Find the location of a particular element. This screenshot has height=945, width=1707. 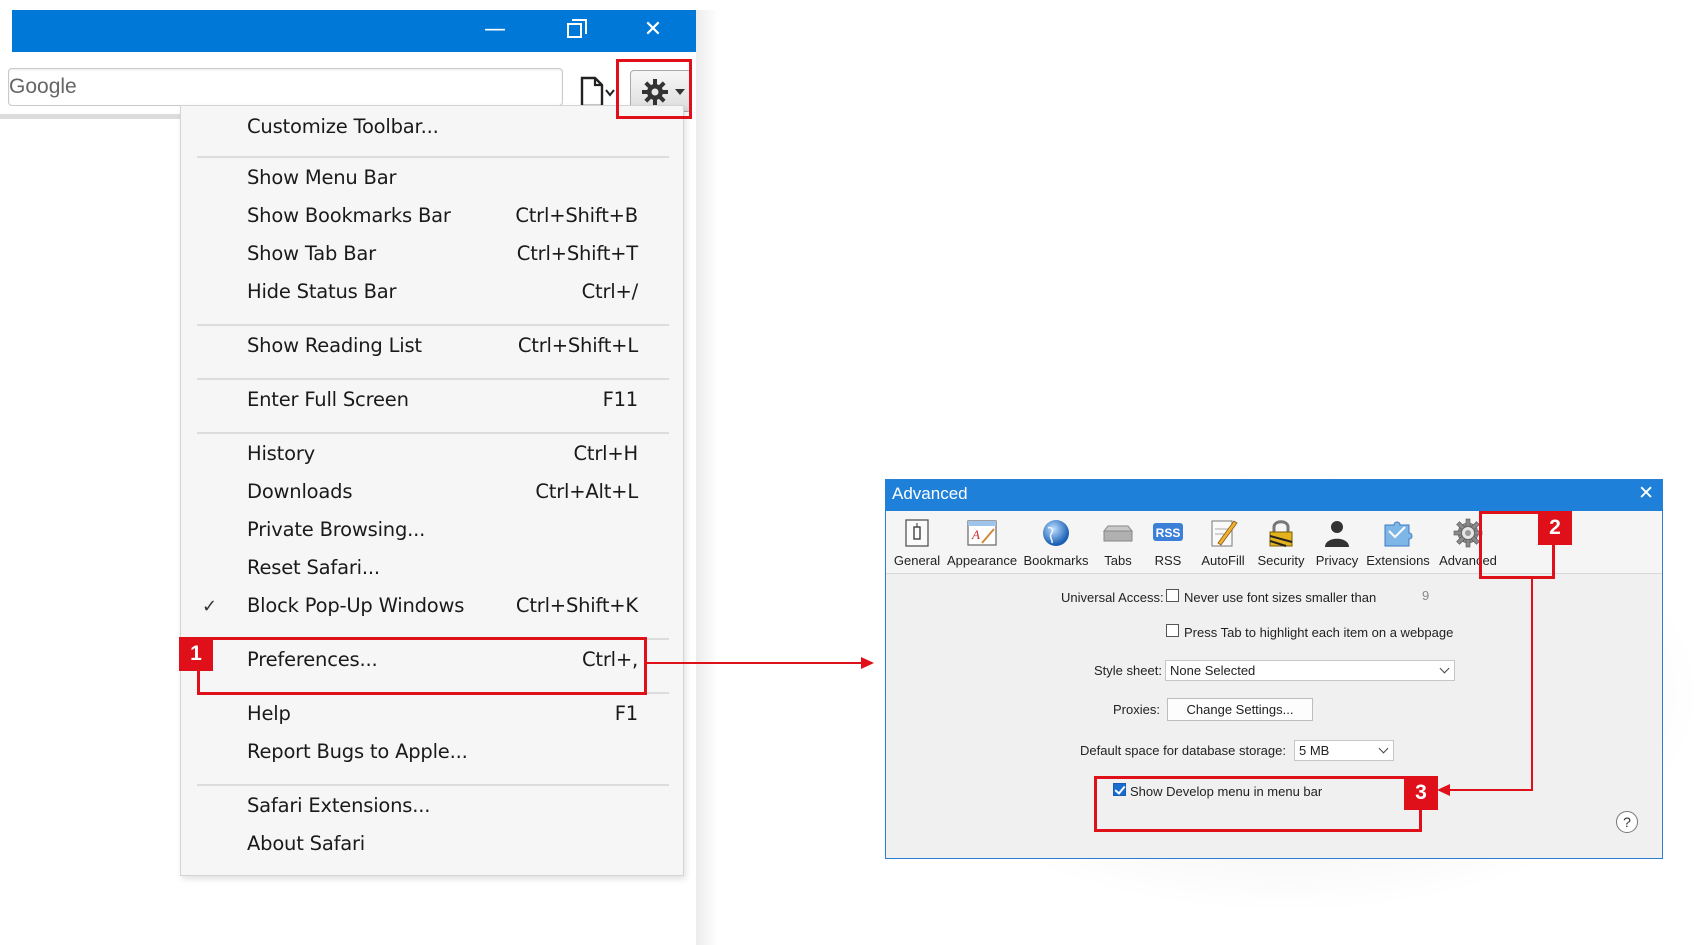

menu-item-show-bookmarks-bar: Show Bookmarks Bar Ctrl+Shift+B is located at coordinates (432, 219).